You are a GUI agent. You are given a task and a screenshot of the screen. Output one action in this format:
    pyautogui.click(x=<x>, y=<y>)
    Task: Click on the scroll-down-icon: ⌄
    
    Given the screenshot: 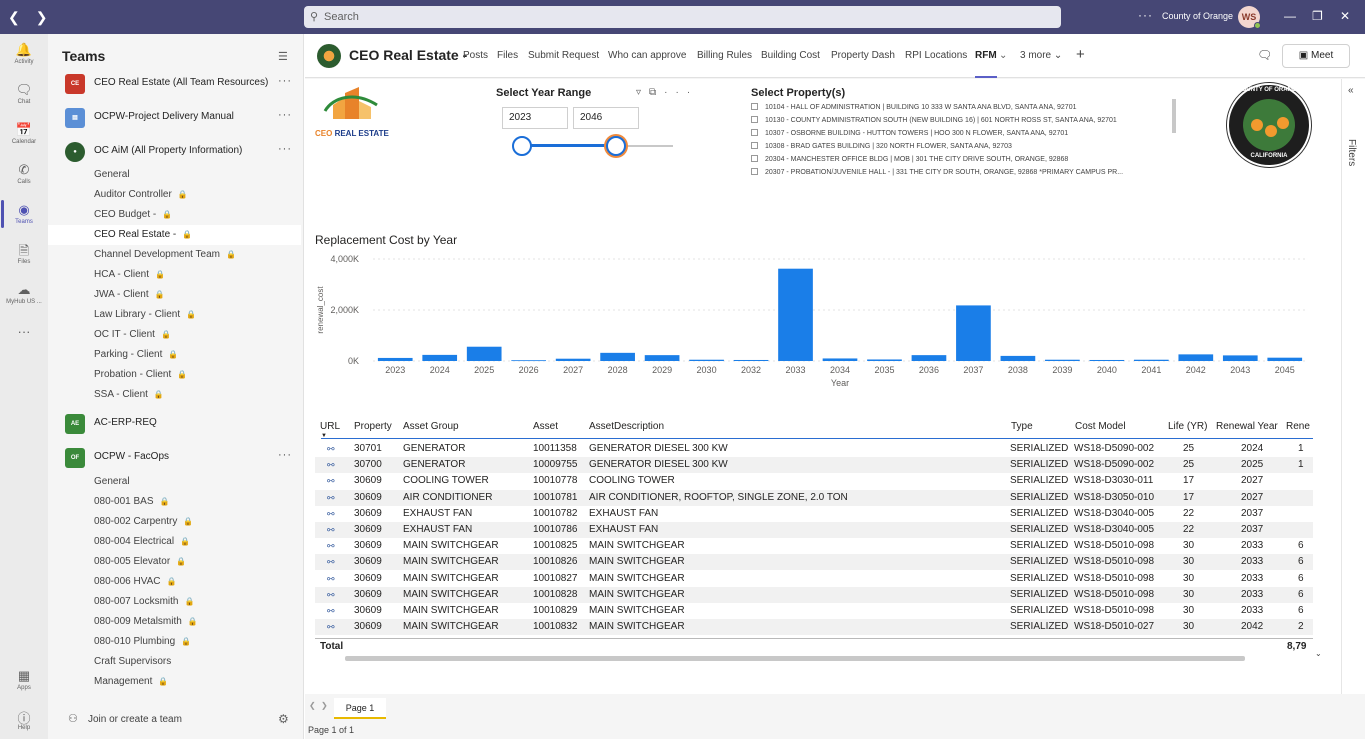 What is the action you would take?
    pyautogui.click(x=1318, y=653)
    